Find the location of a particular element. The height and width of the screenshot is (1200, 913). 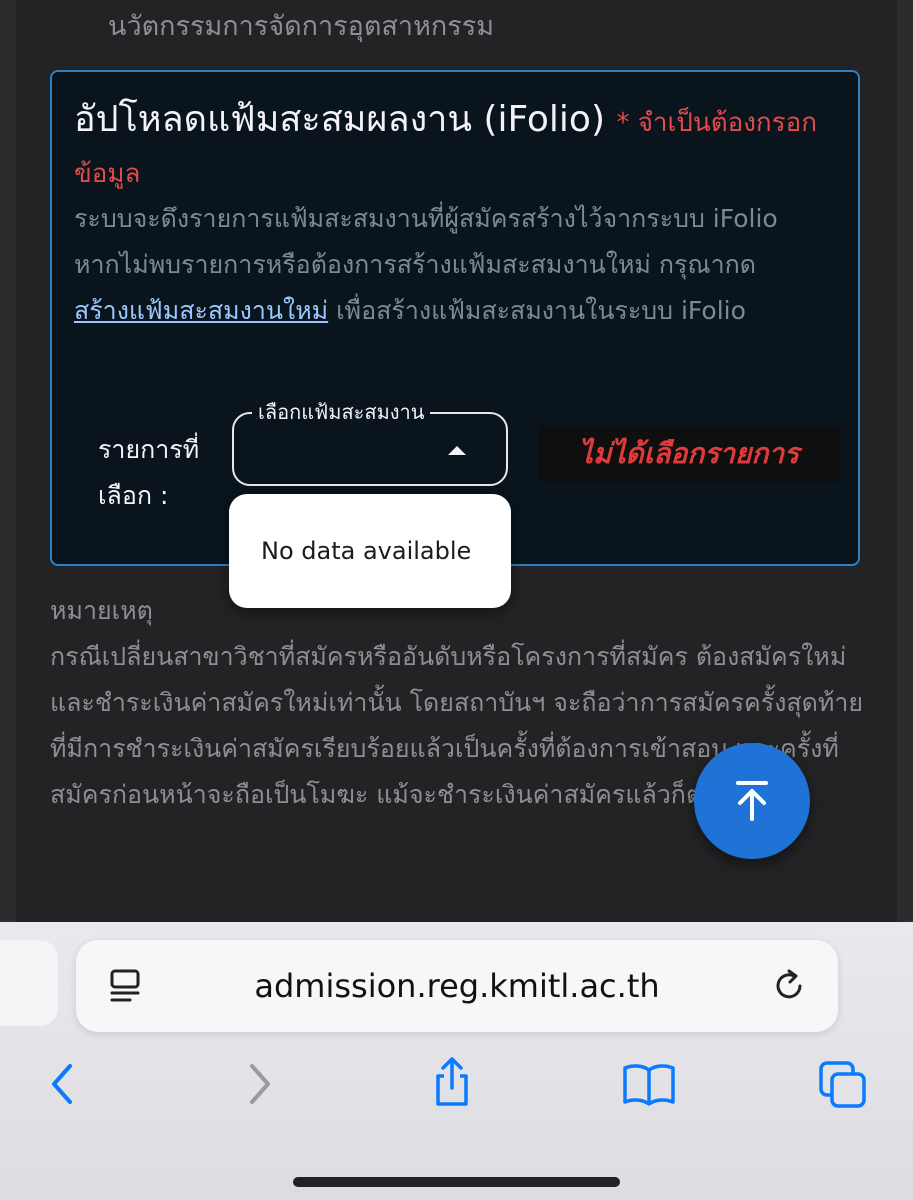

address-bar: admission.reg.kmitl.ac.th is located at coordinates (457, 986).